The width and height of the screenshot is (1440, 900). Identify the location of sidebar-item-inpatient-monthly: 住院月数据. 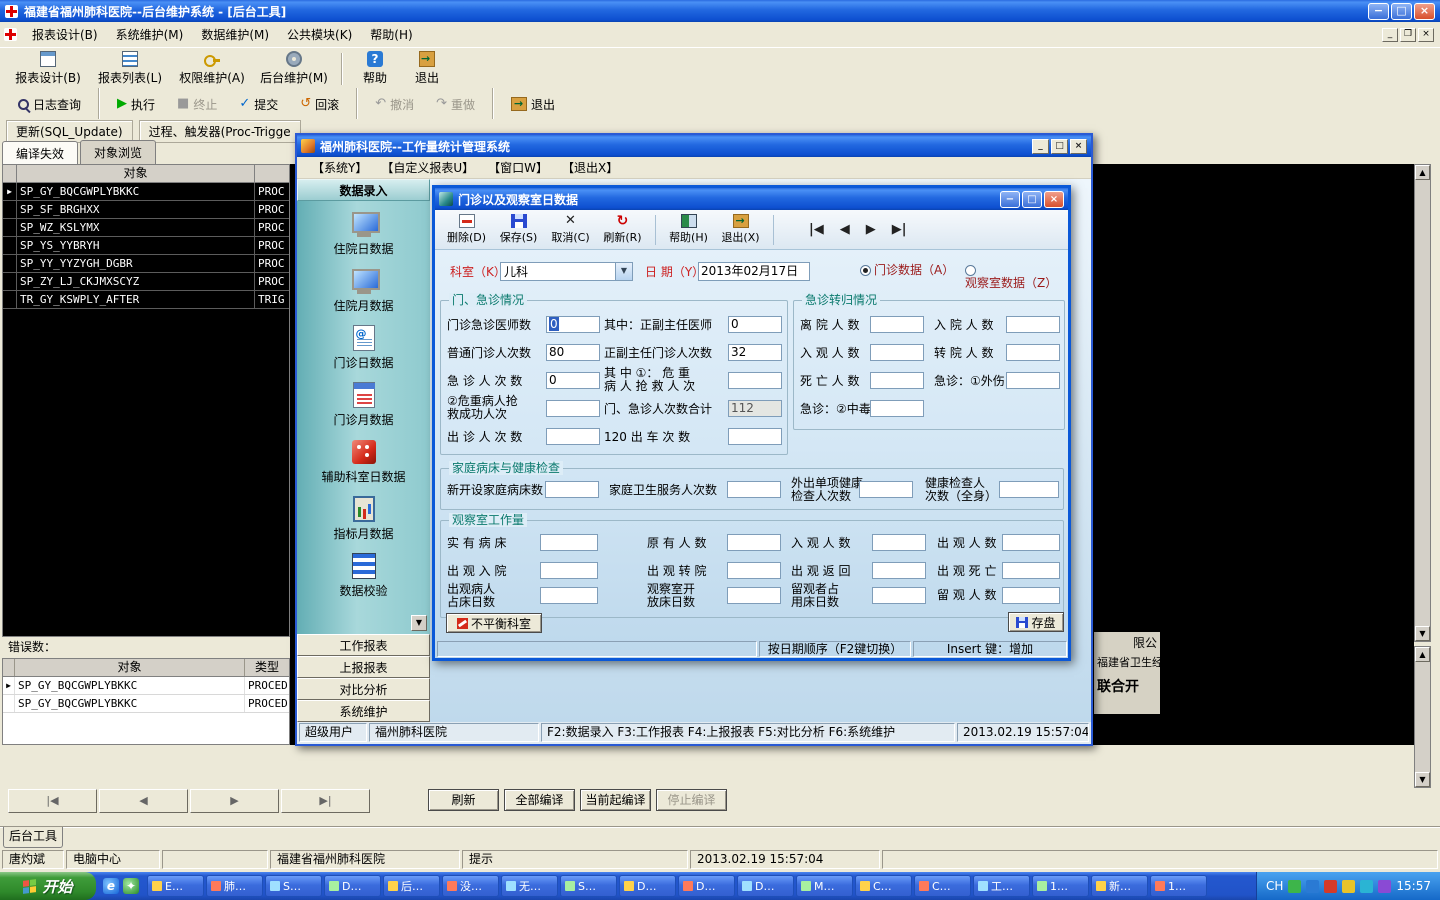
(363, 291).